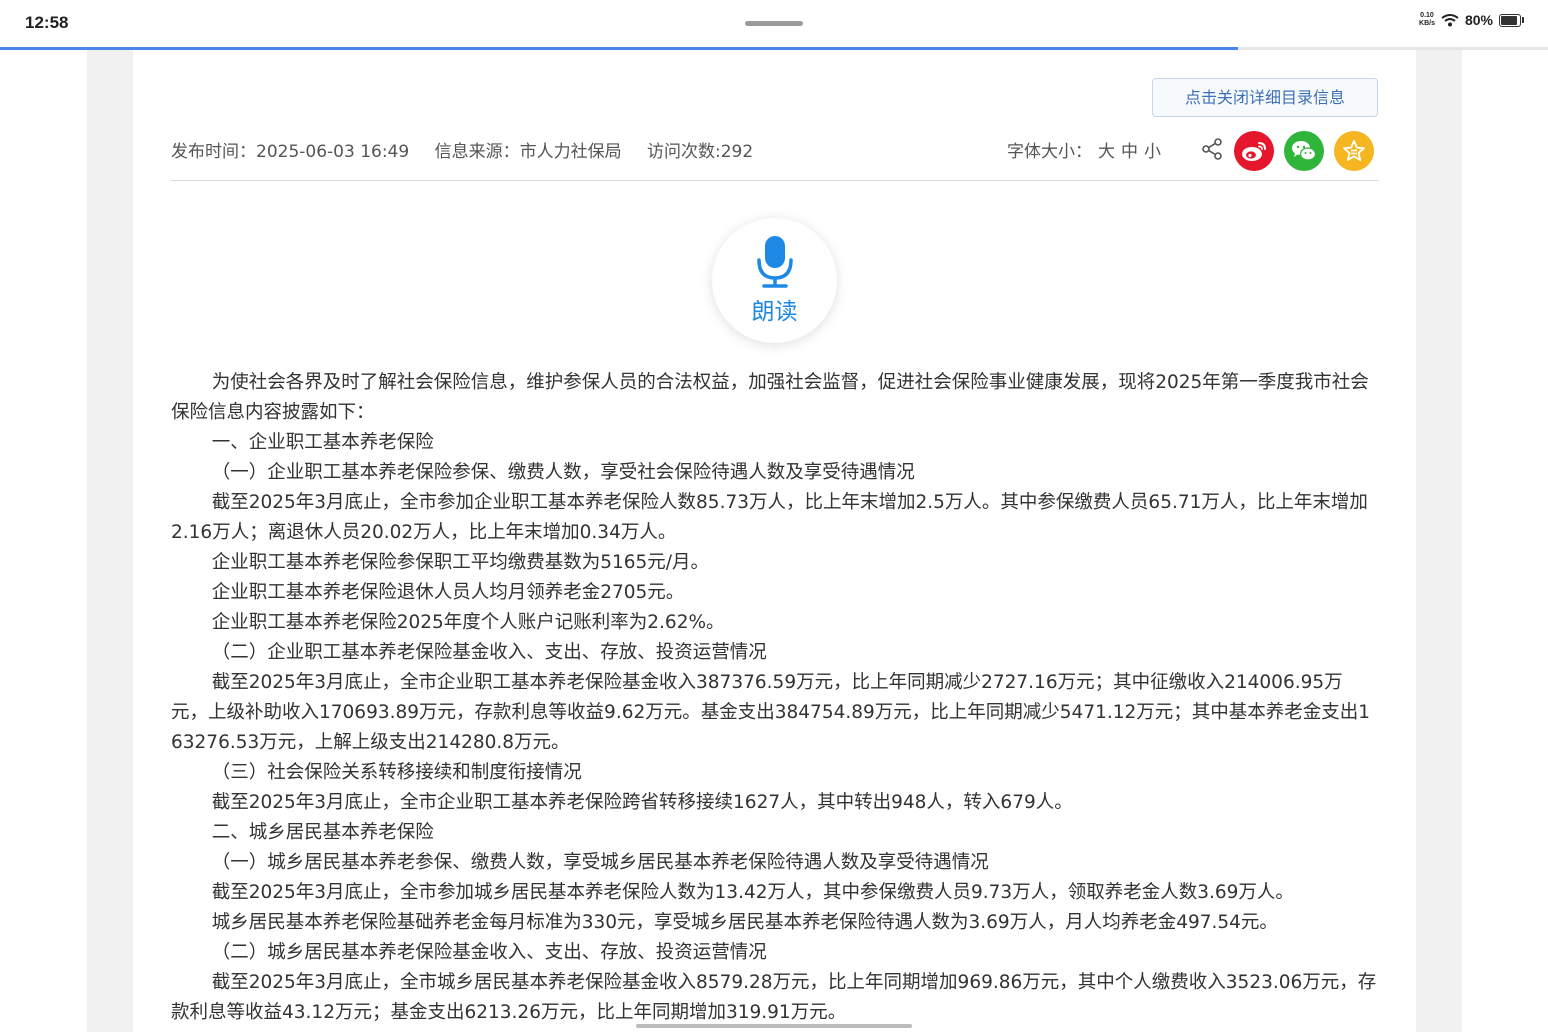 This screenshot has width=1548, height=1032. What do you see at coordinates (774, 180) in the screenshot?
I see `header-divider` at bounding box center [774, 180].